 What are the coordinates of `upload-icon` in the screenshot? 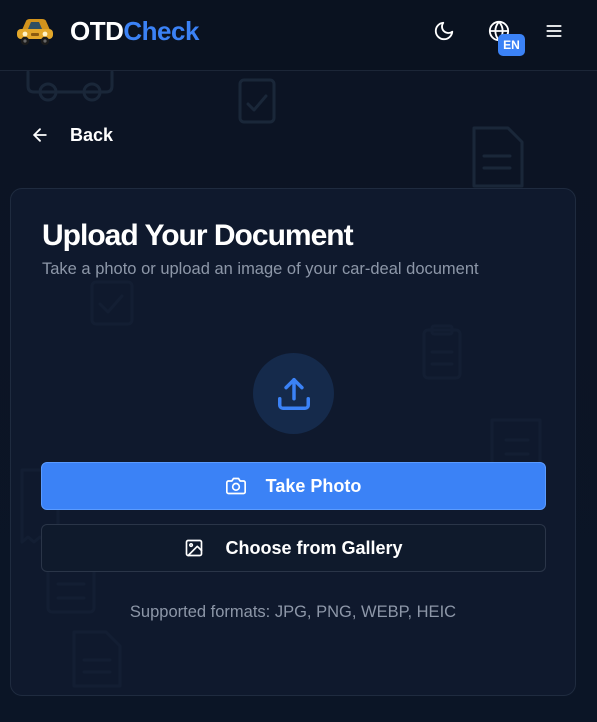 It's located at (293, 393).